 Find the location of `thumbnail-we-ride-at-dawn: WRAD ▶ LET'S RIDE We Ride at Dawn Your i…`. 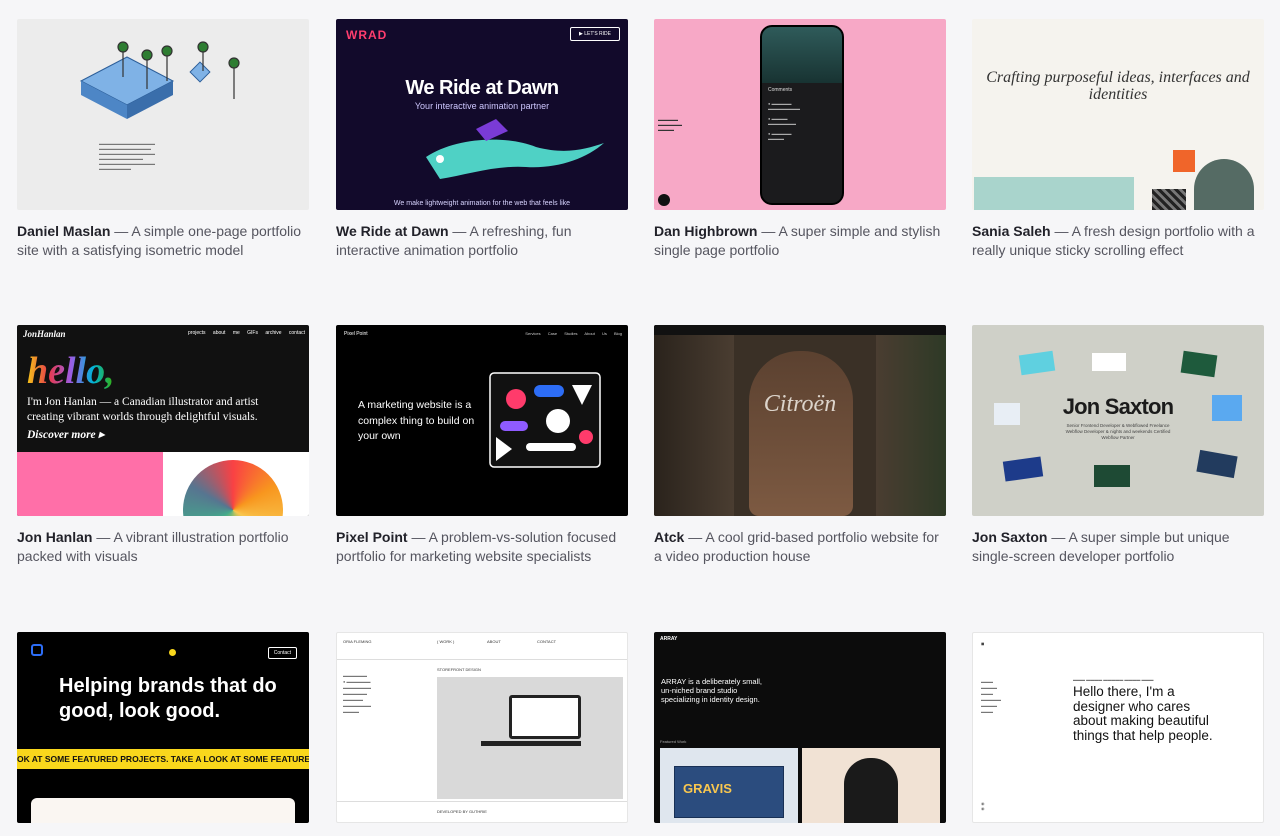

thumbnail-we-ride-at-dawn: WRAD ▶ LET'S RIDE We Ride at Dawn Your i… is located at coordinates (482, 114).